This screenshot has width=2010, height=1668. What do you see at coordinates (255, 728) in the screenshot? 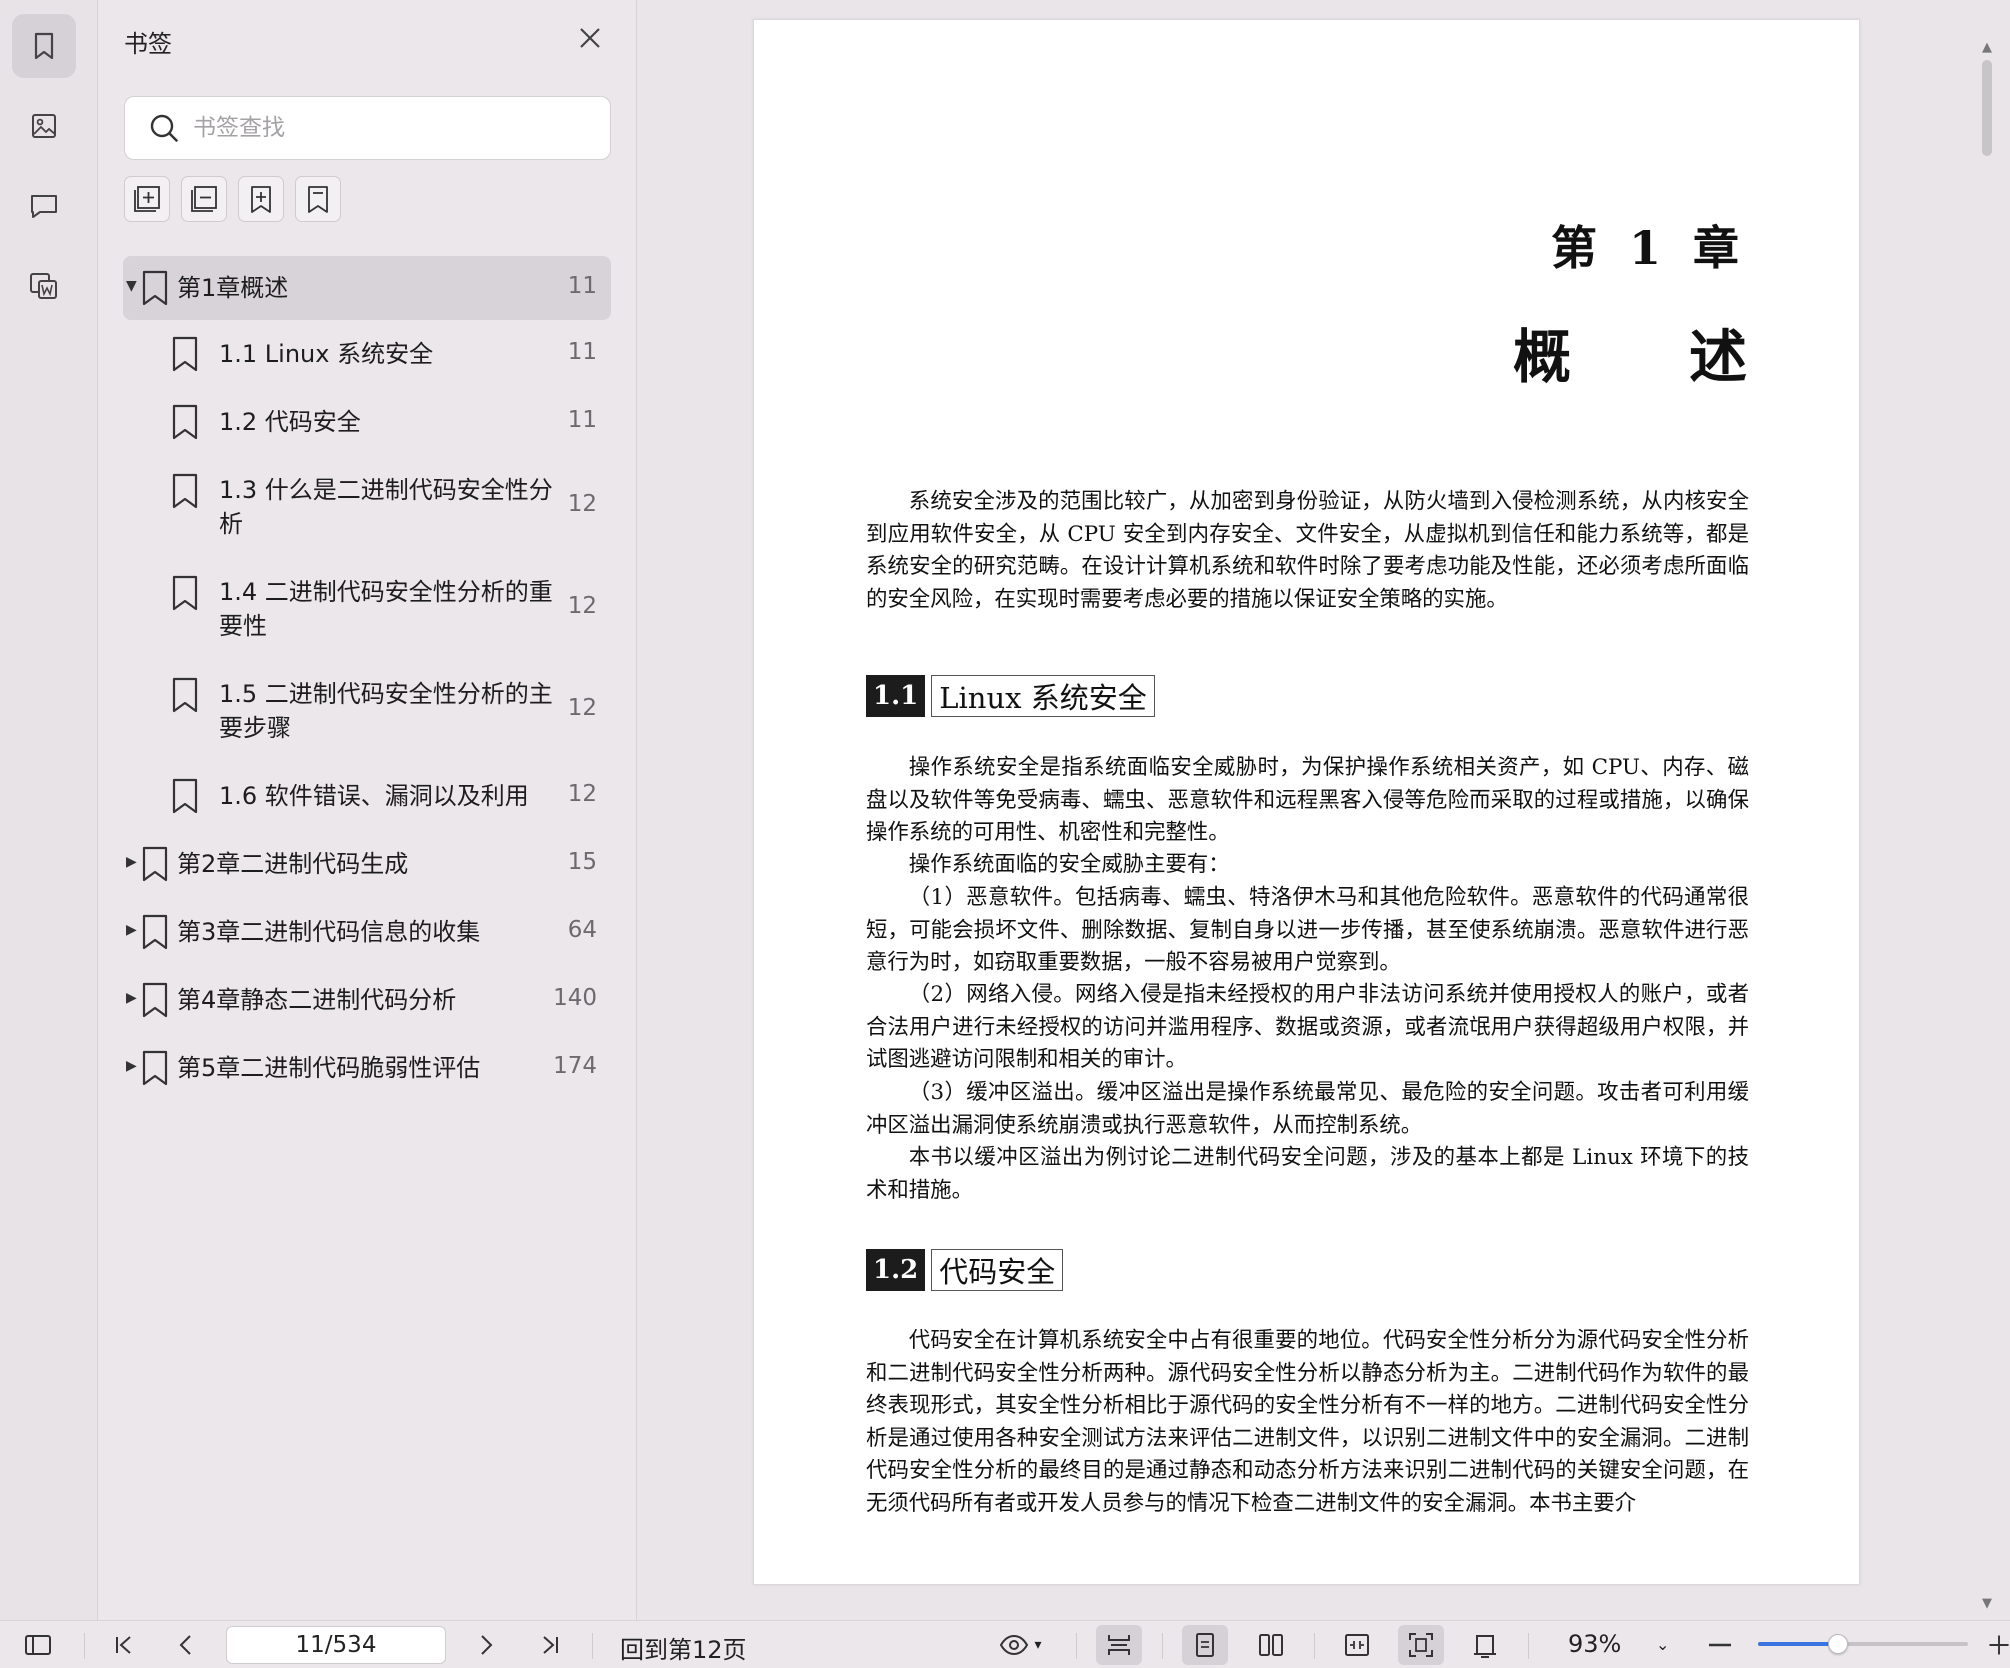
I see `bookmark-label-line2: 要步骤` at bounding box center [255, 728].